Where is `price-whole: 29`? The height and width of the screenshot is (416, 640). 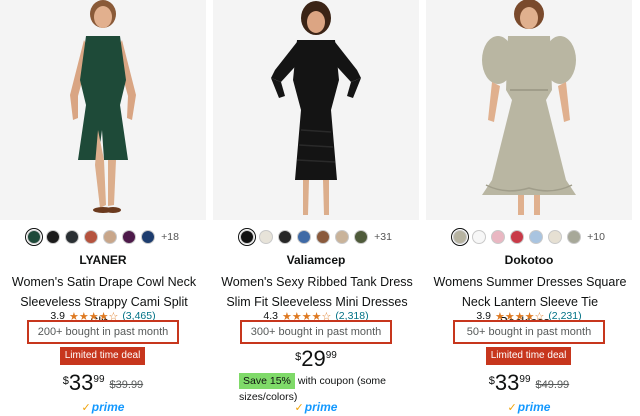 price-whole: 29 is located at coordinates (313, 358).